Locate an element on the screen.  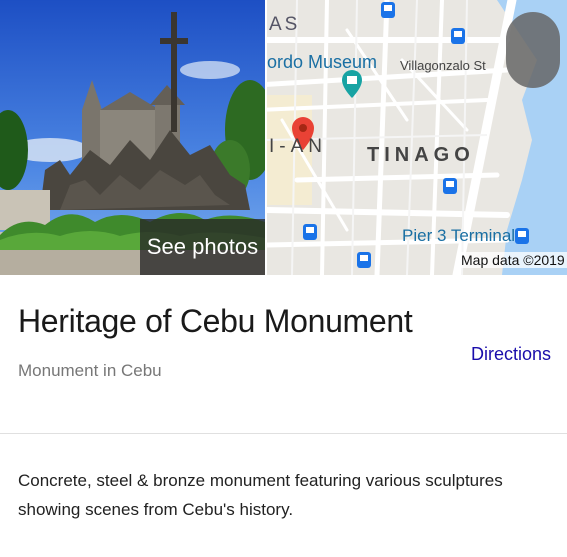
divider is located at coordinates (283, 433).